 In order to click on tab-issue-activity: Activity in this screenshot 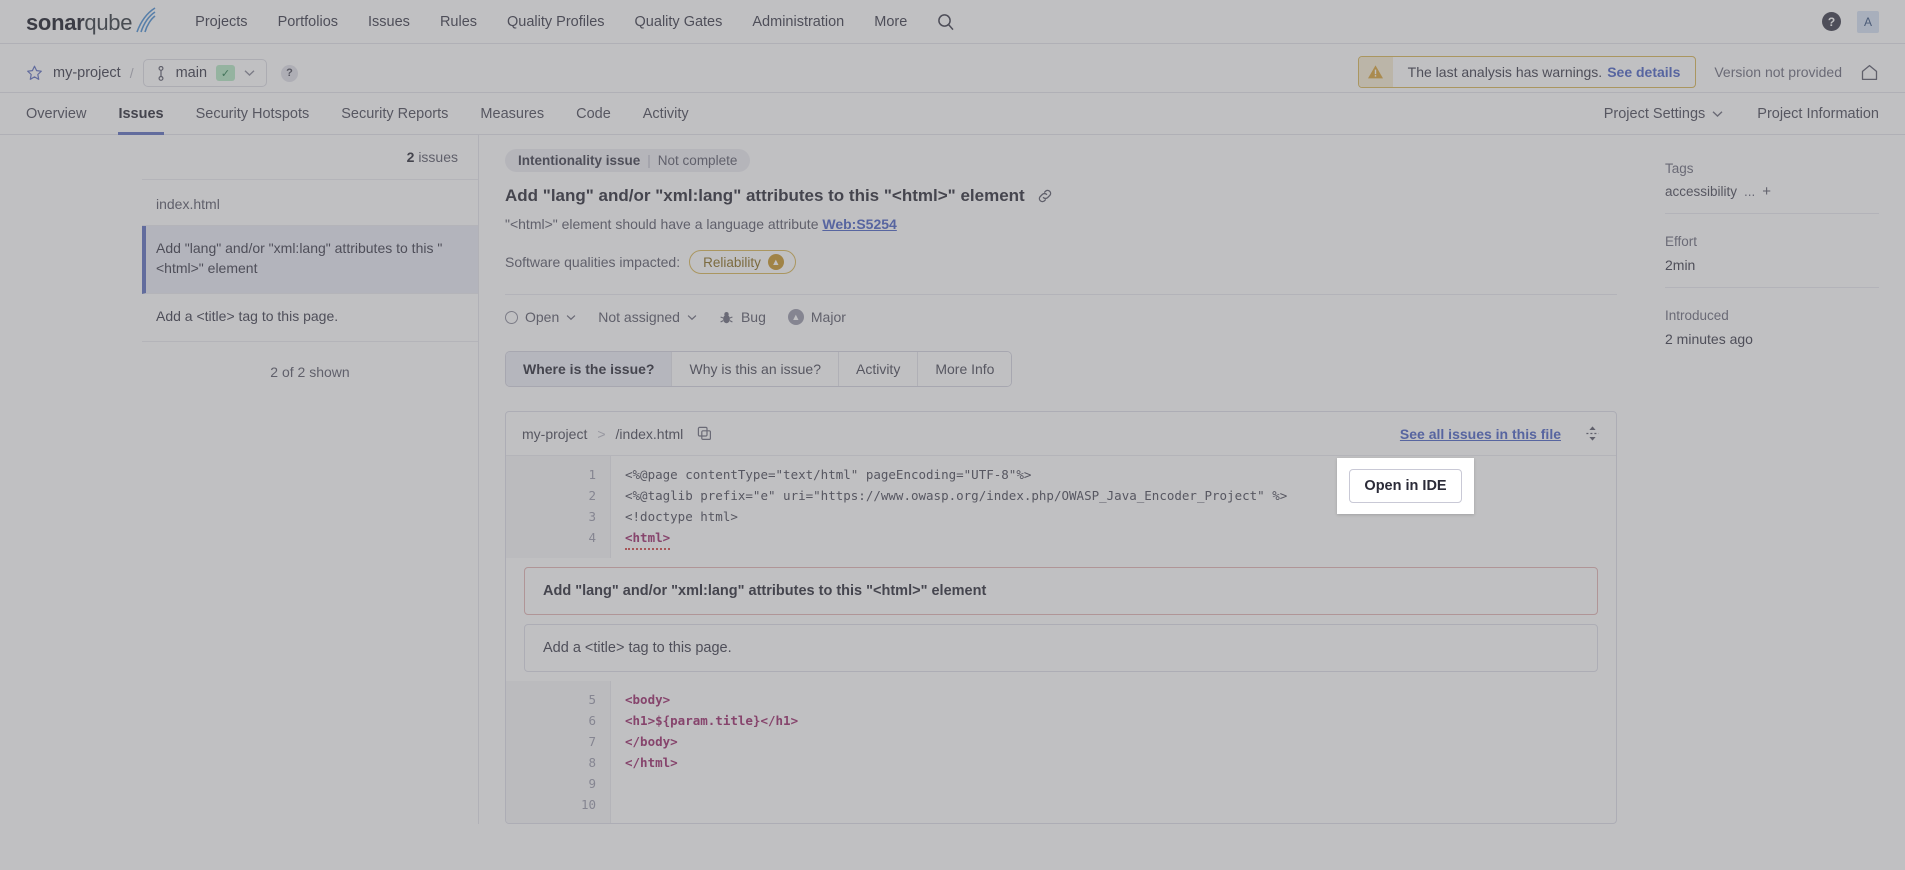, I will do `click(878, 369)`.